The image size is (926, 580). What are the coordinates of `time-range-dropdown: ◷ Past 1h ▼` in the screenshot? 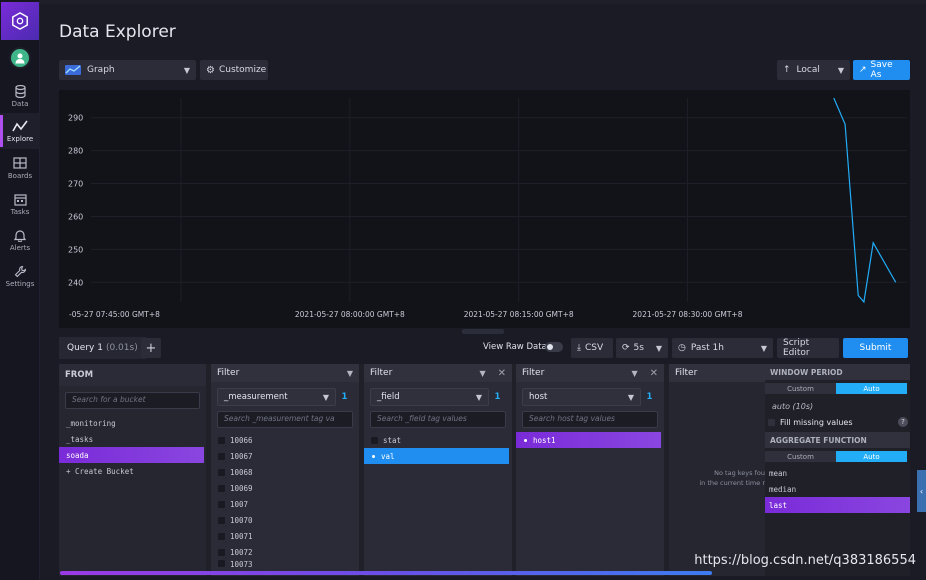 It's located at (722, 348).